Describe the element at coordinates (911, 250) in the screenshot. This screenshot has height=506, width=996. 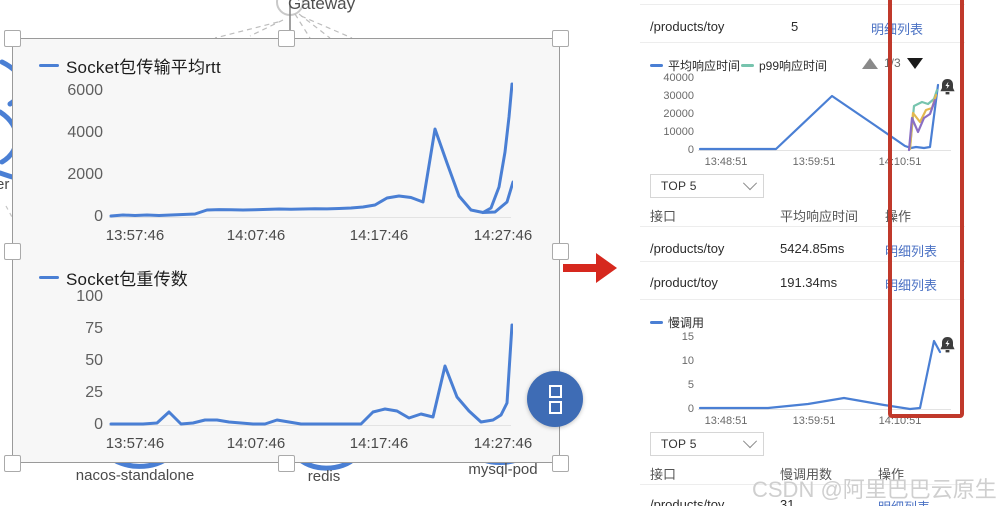
I see `rt-row0-detail-link: 明细列表` at that location.